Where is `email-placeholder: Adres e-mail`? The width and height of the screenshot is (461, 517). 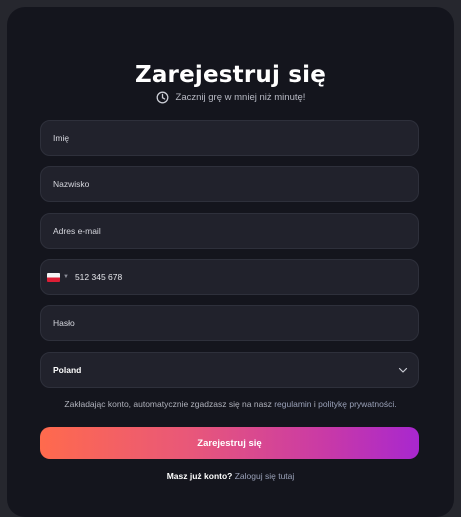
email-placeholder: Adres e-mail is located at coordinates (77, 231).